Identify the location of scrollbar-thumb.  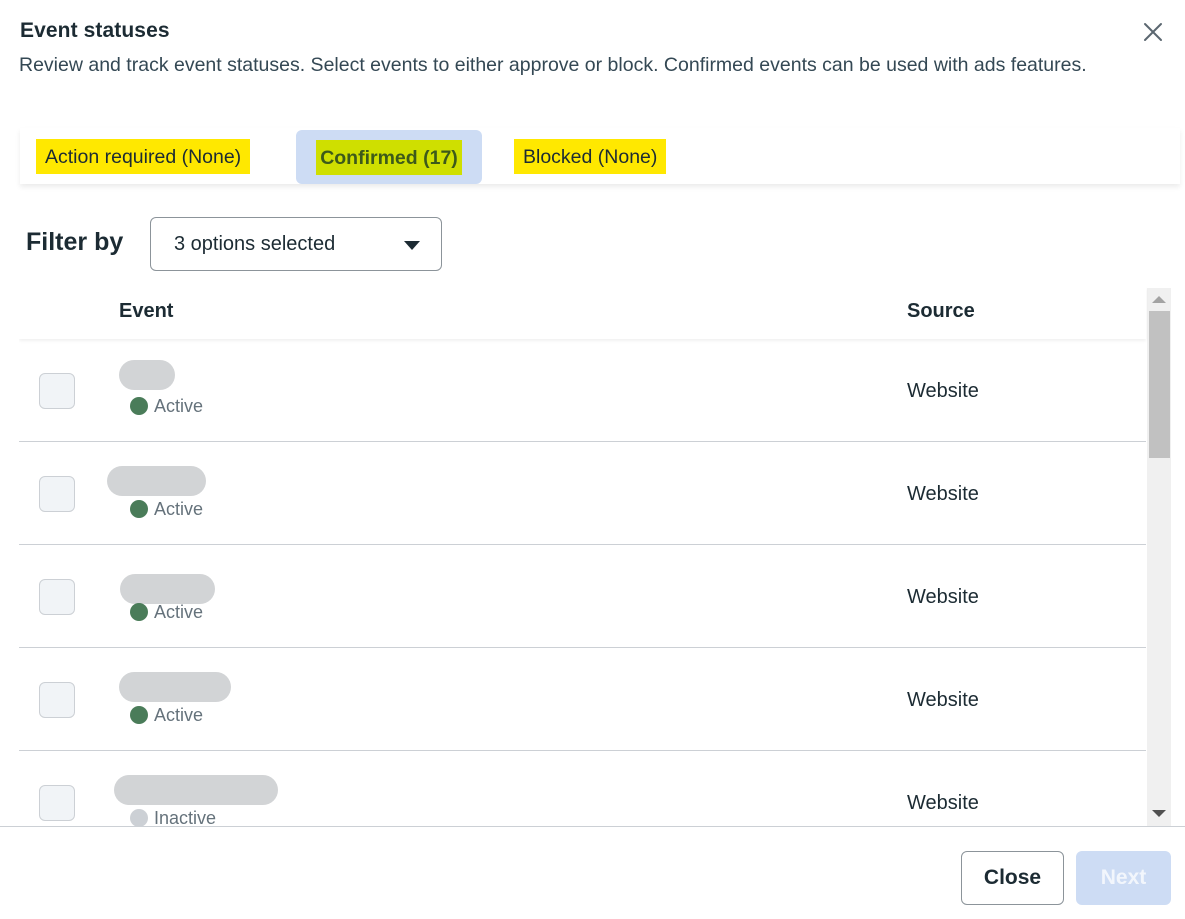
(1159, 384).